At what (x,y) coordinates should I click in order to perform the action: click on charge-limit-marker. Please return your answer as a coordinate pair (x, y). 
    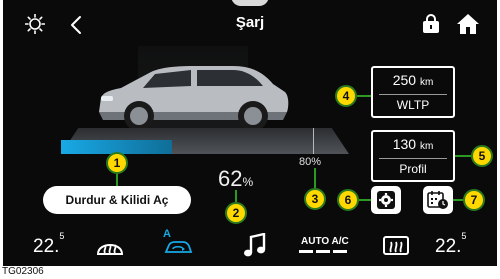
    Looking at the image, I should click on (313, 141).